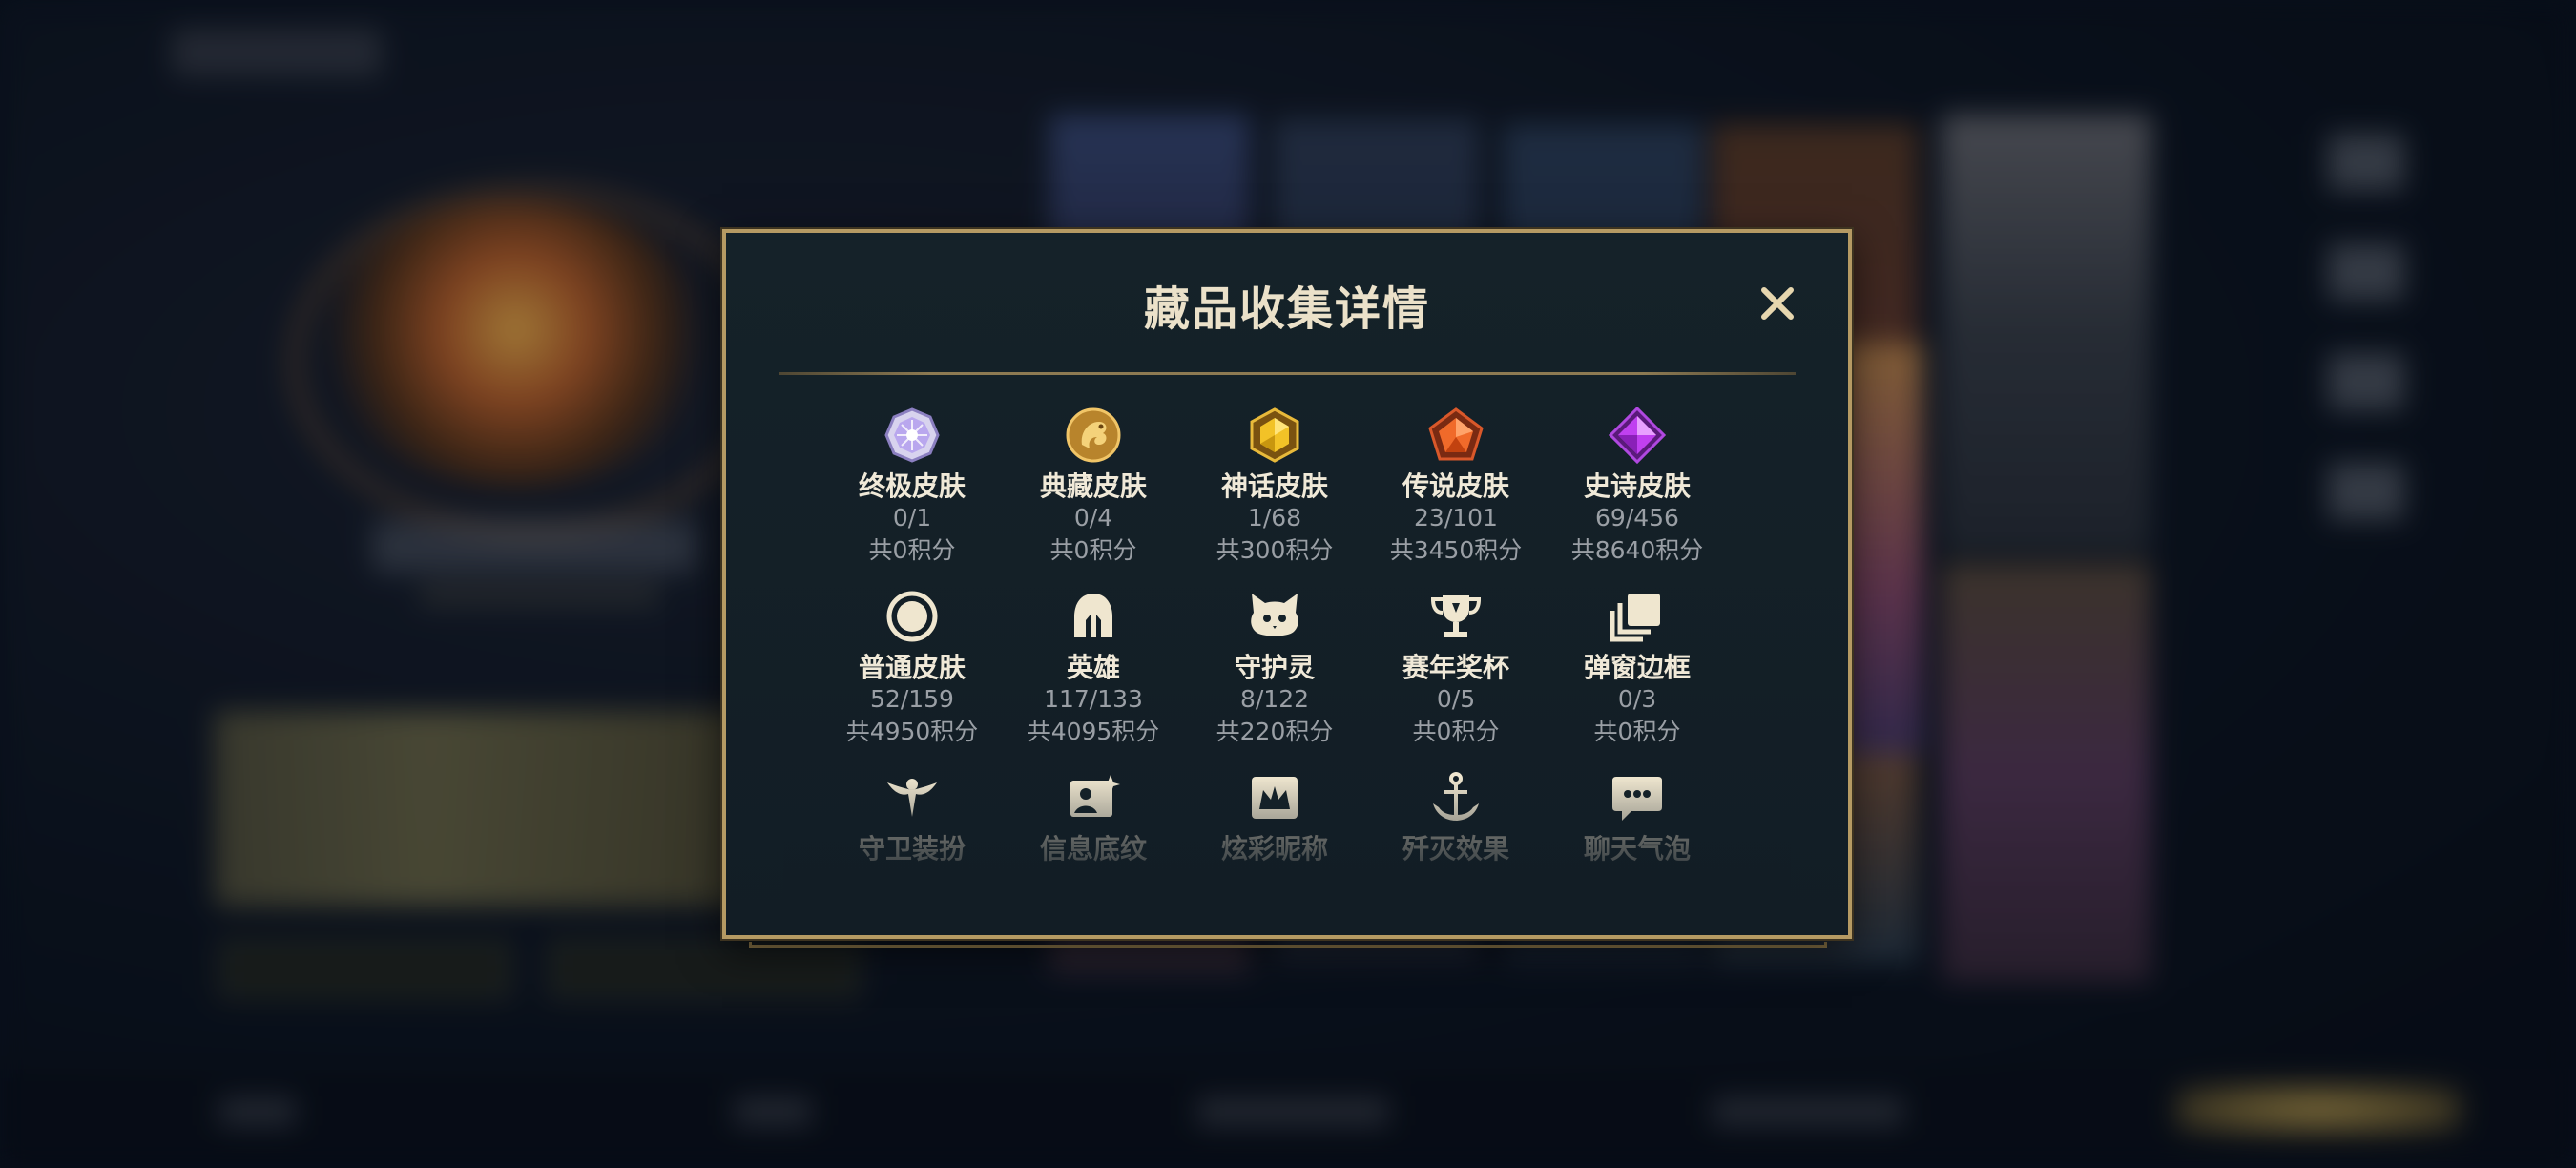 The height and width of the screenshot is (1168, 2576). What do you see at coordinates (1093, 435) in the screenshot?
I see `legendary-collection-skin-icon` at bounding box center [1093, 435].